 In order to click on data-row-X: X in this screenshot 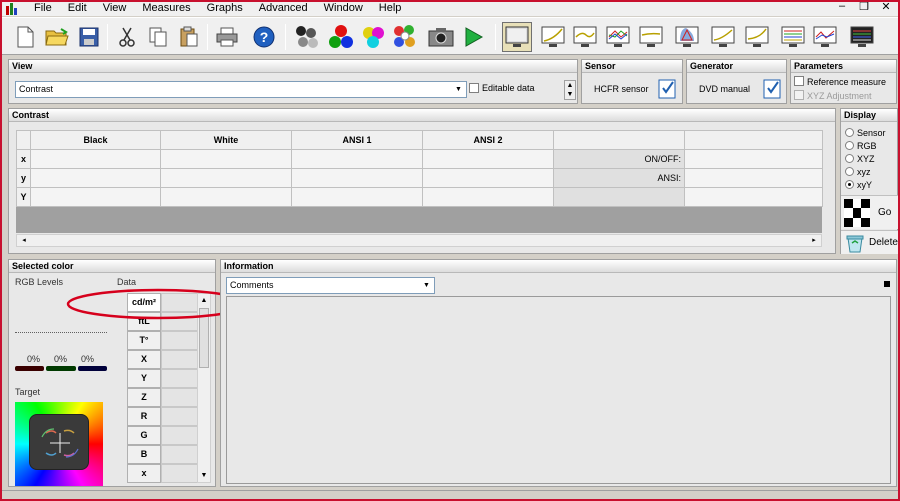, I will do `click(144, 359)`.